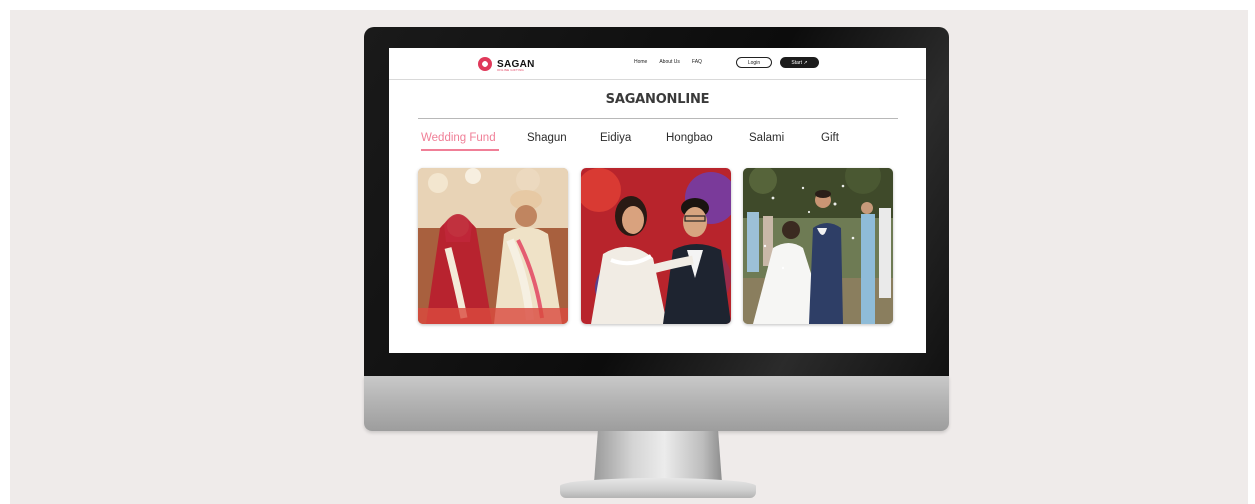  Describe the element at coordinates (658, 118) in the screenshot. I see `title-divider` at that location.